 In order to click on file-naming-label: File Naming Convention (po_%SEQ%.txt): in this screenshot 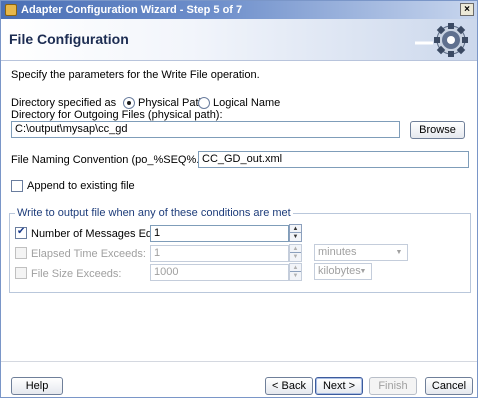, I will do `click(114, 160)`.